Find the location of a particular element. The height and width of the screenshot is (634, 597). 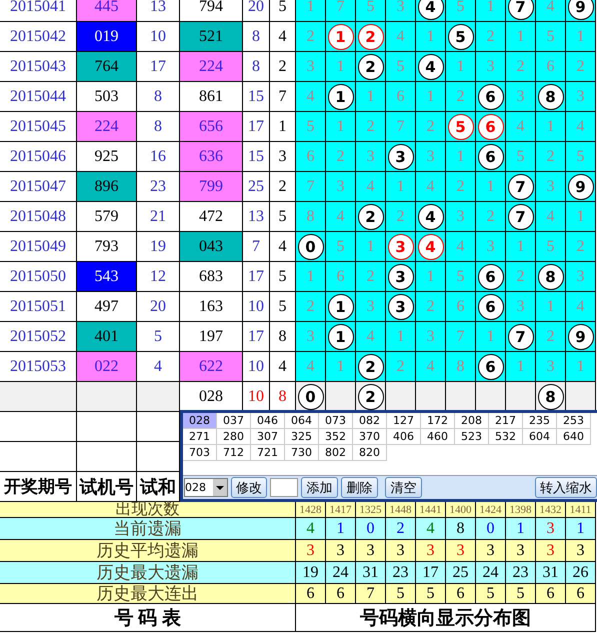

number-item: 028 is located at coordinates (200, 421).